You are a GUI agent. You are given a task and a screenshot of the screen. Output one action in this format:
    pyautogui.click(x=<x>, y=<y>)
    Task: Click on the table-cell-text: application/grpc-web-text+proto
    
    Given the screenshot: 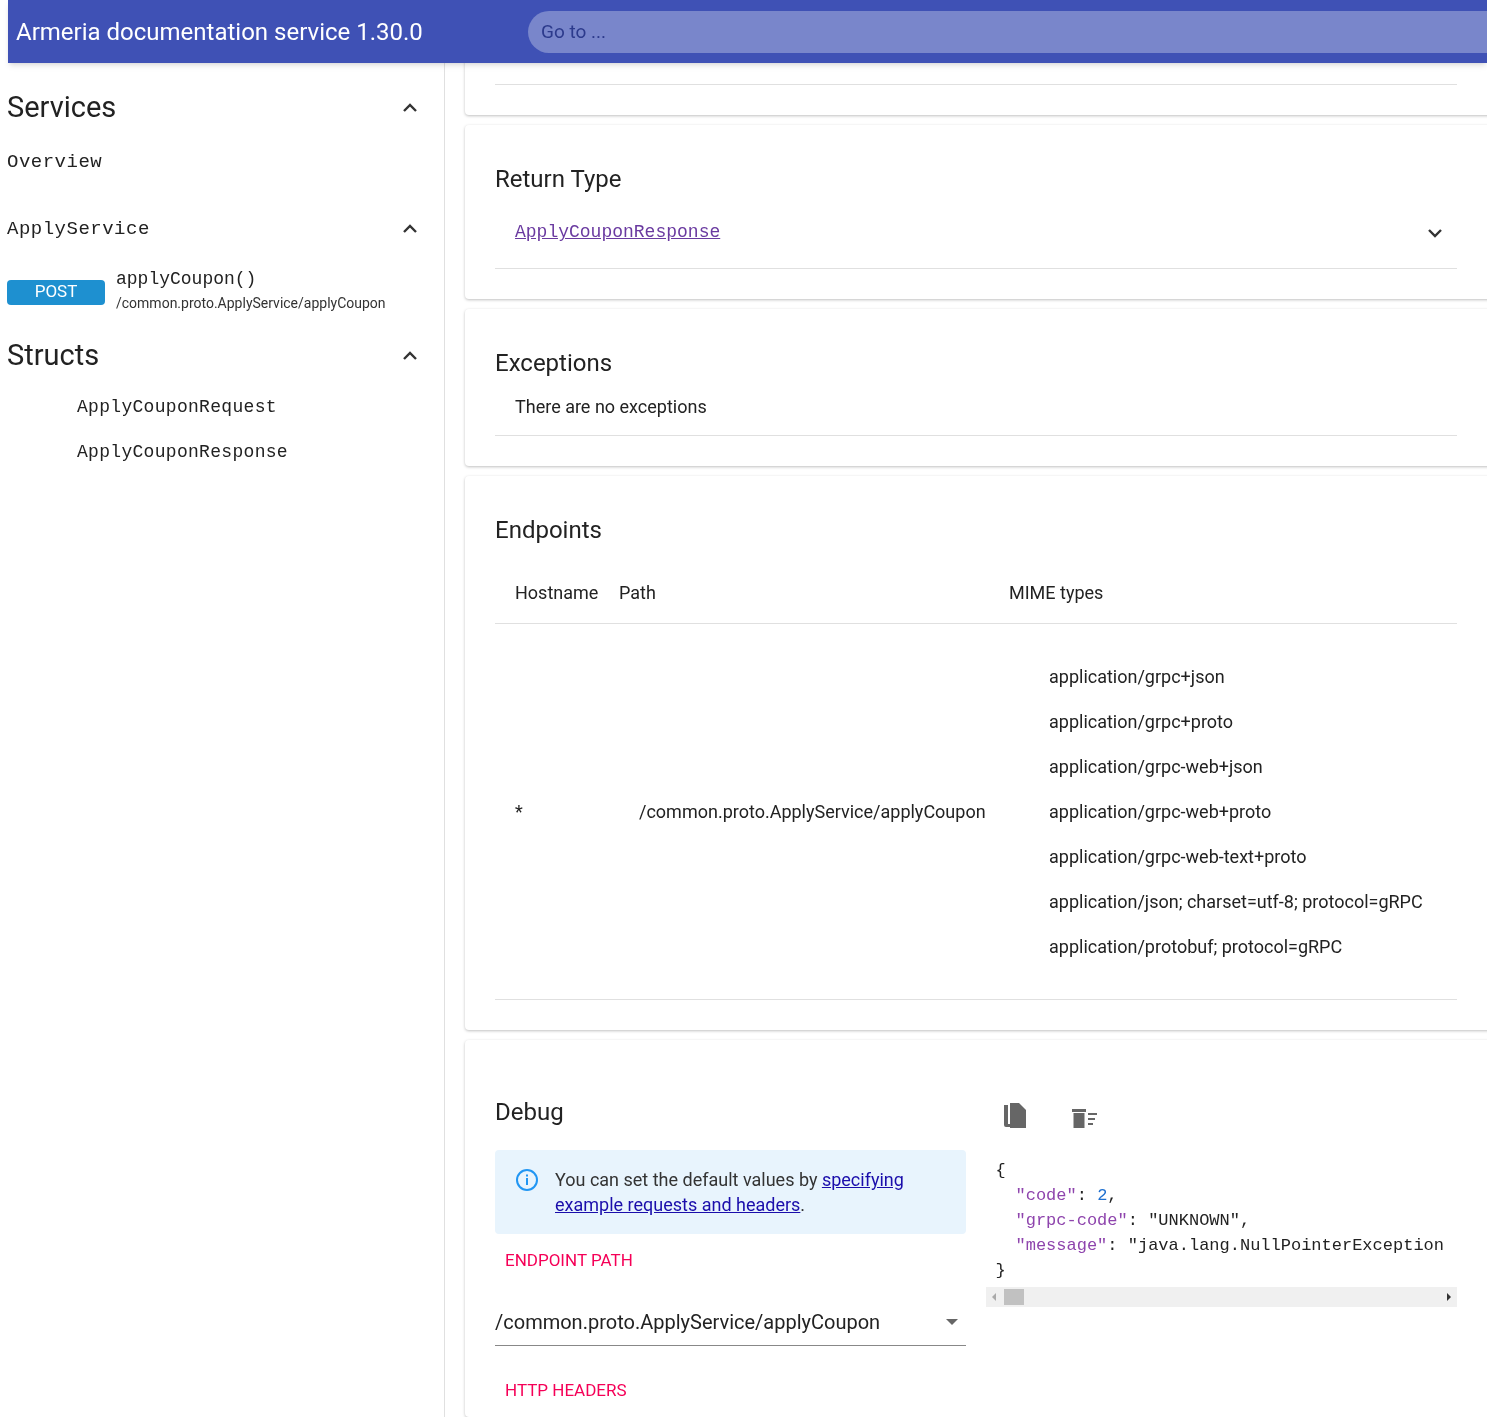 What is the action you would take?
    pyautogui.click(x=1178, y=857)
    